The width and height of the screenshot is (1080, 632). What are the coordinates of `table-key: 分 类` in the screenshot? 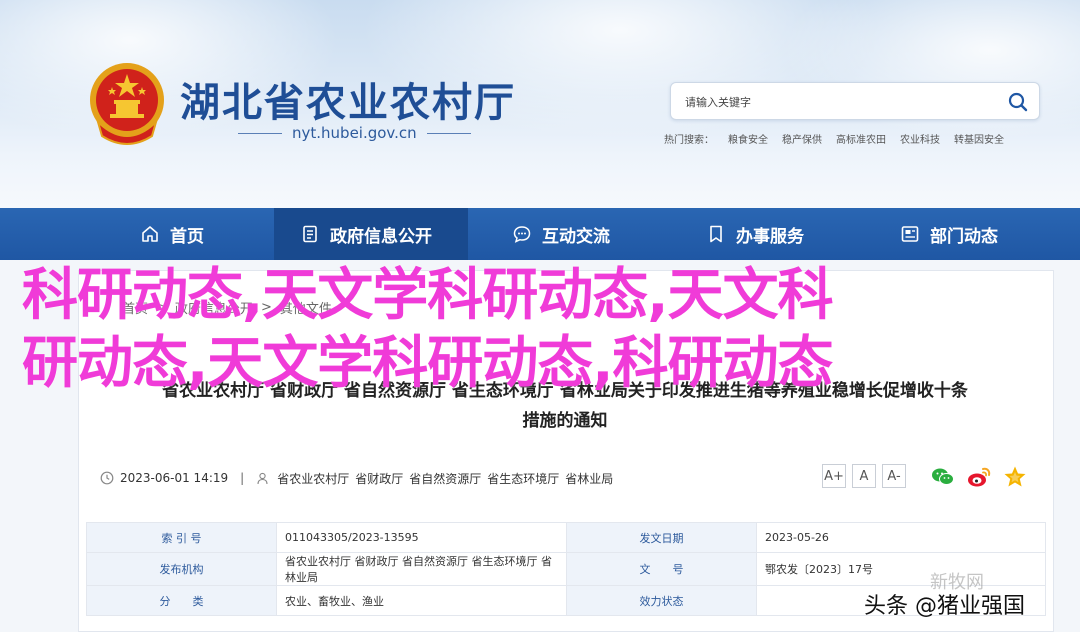 It's located at (181, 600).